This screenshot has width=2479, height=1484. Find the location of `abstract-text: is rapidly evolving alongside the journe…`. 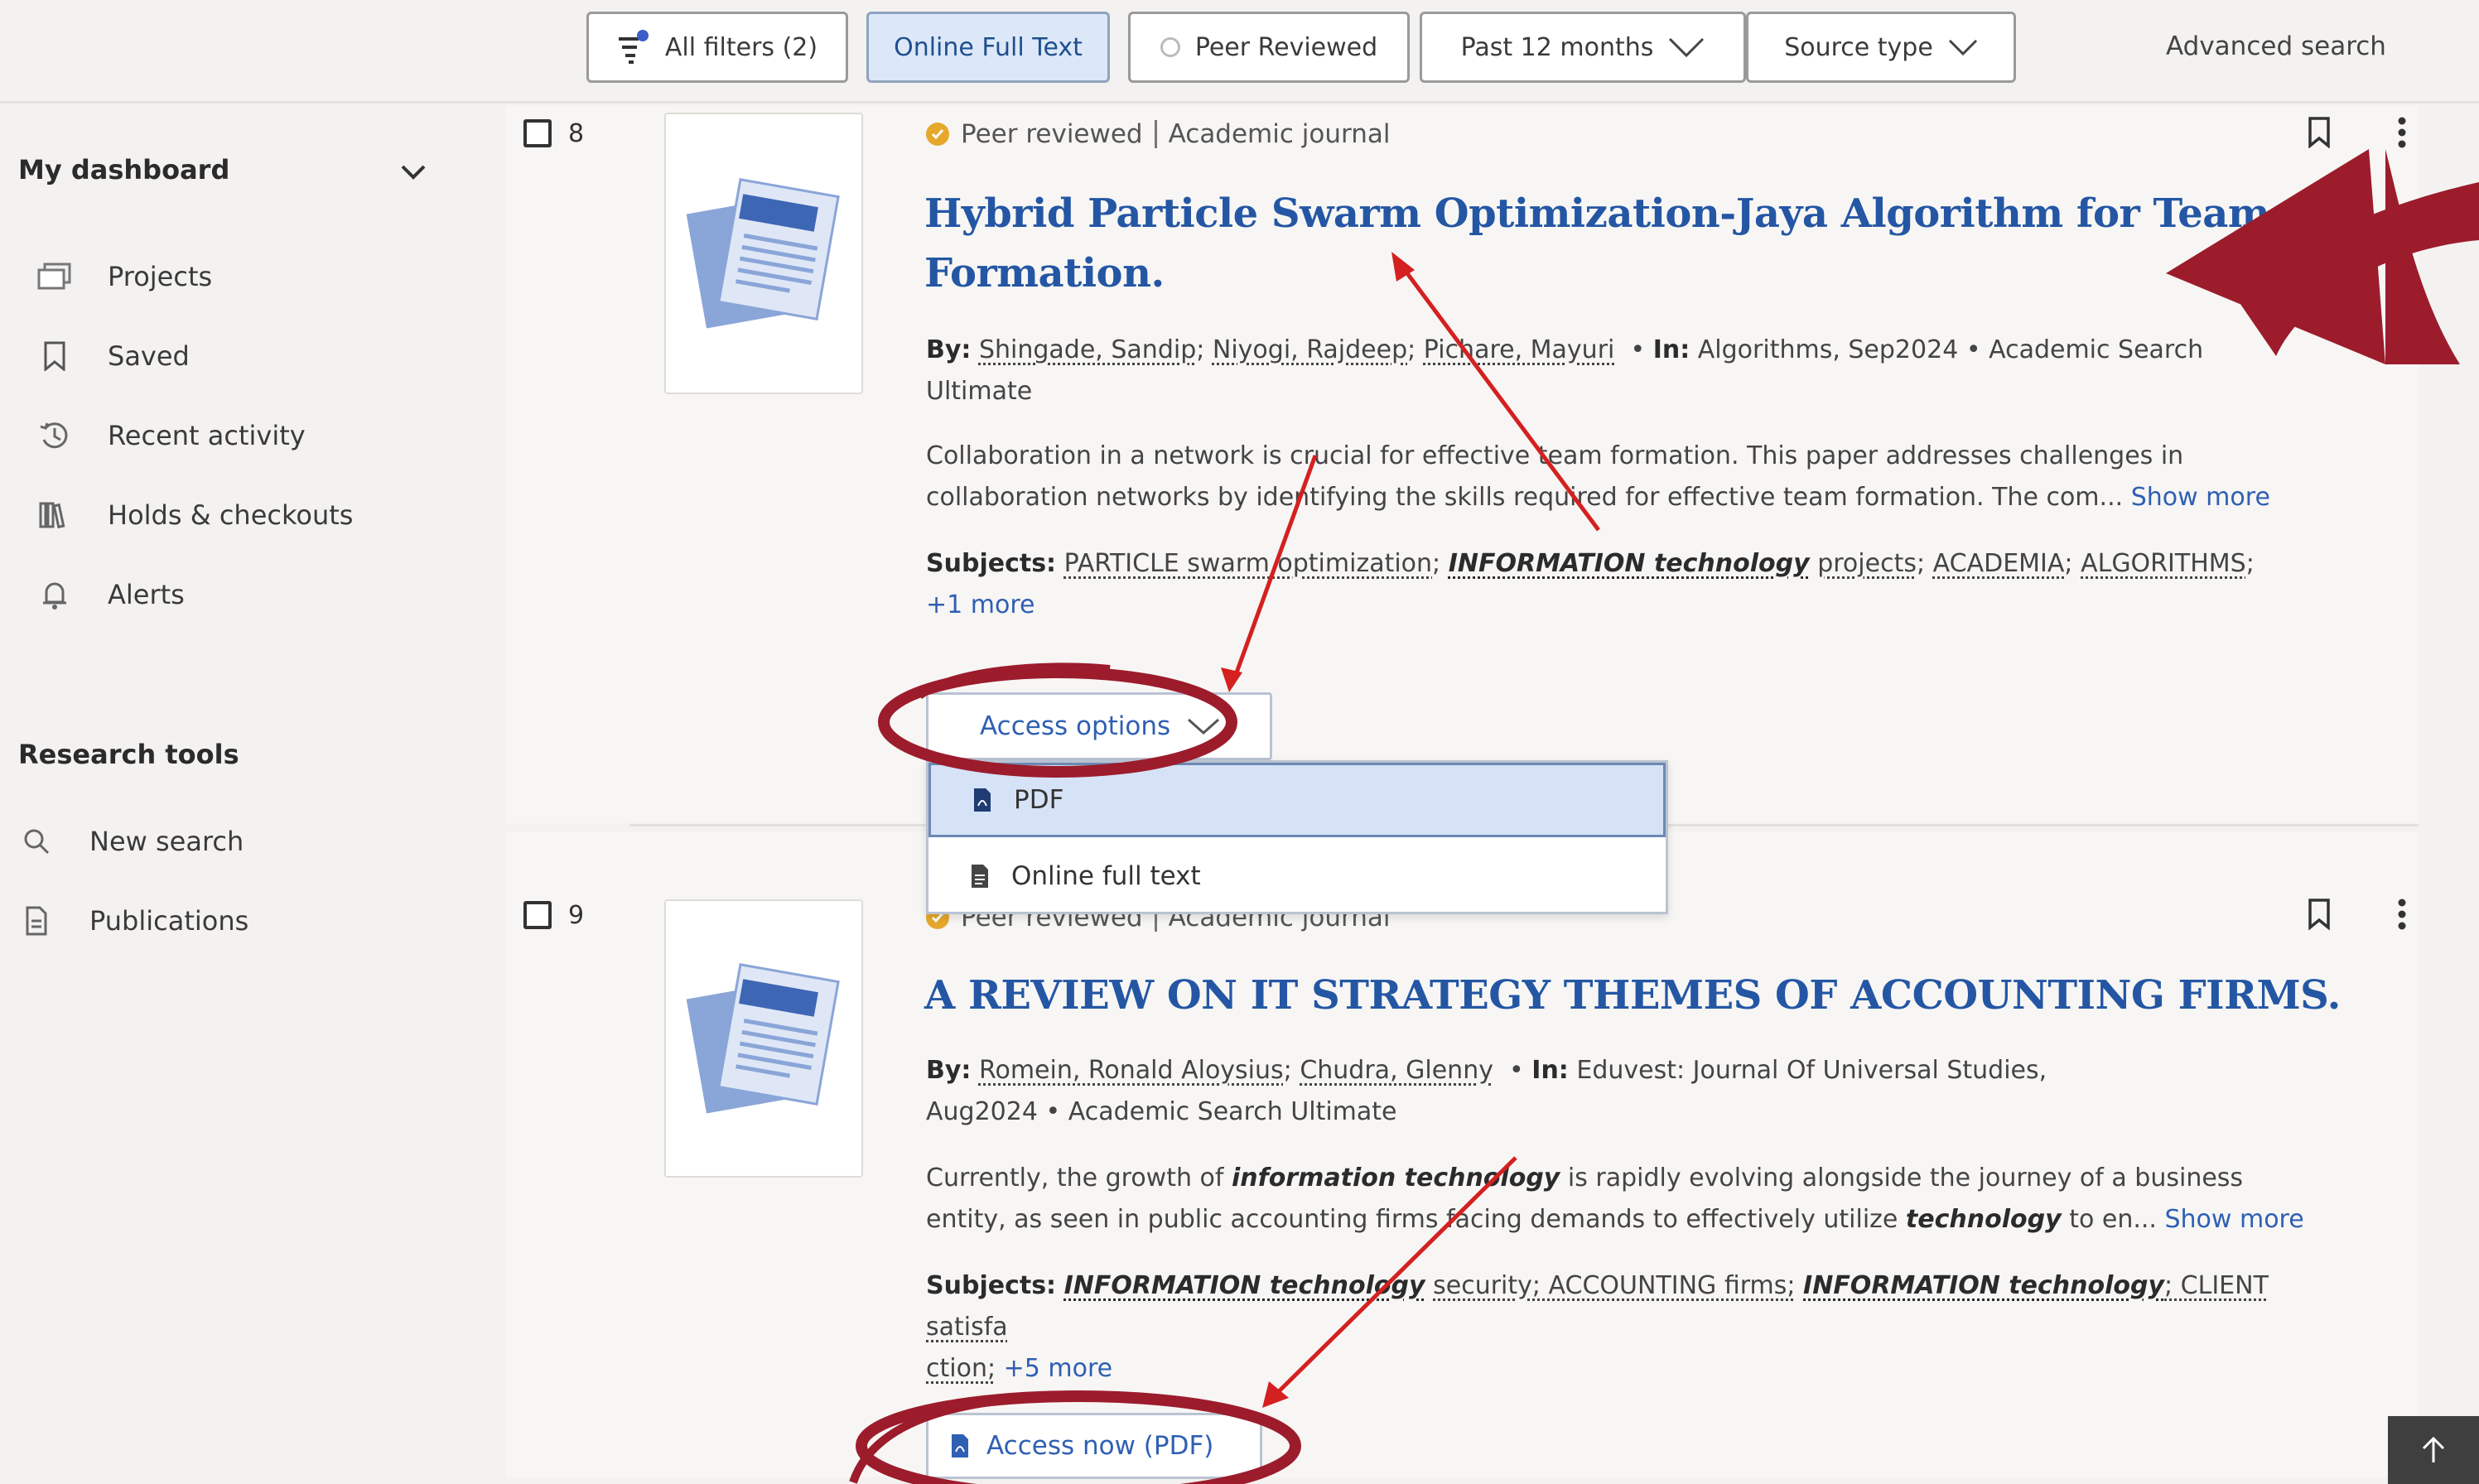

abstract-text: is rapidly evolving alongside the journe… is located at coordinates (1905, 1178).